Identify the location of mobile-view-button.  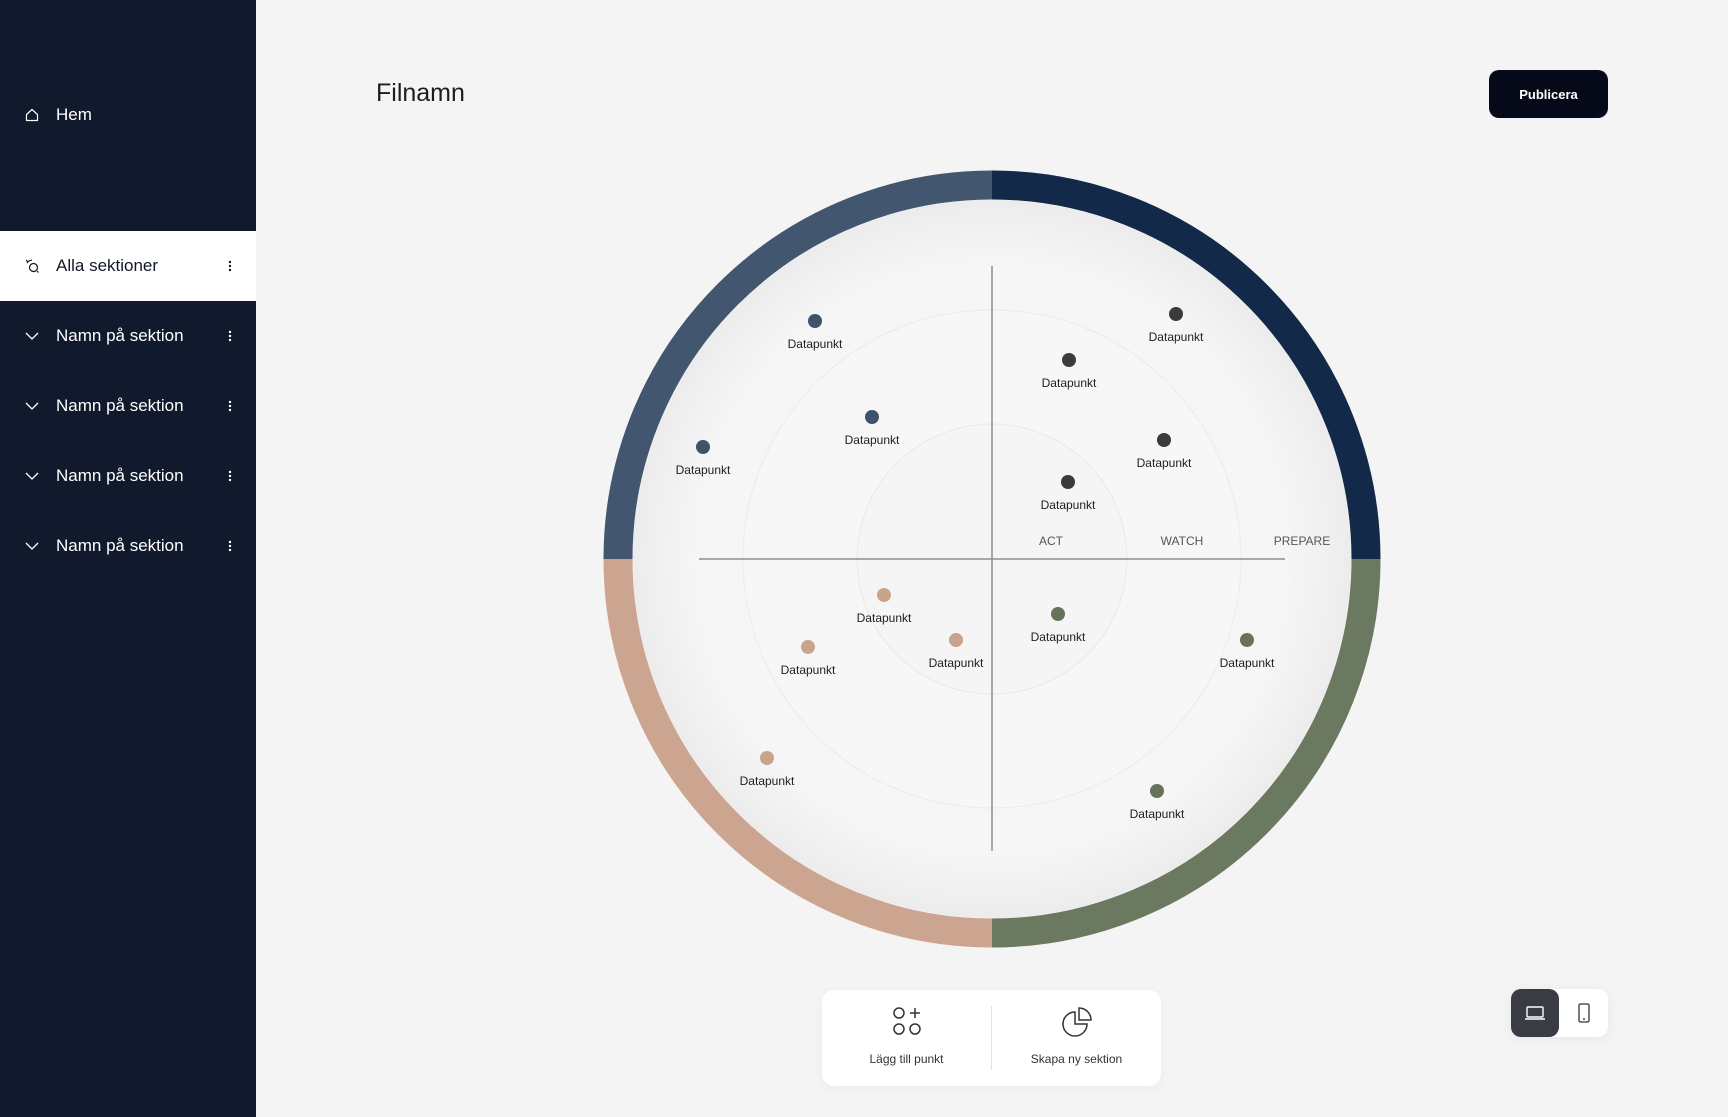
(1584, 1013).